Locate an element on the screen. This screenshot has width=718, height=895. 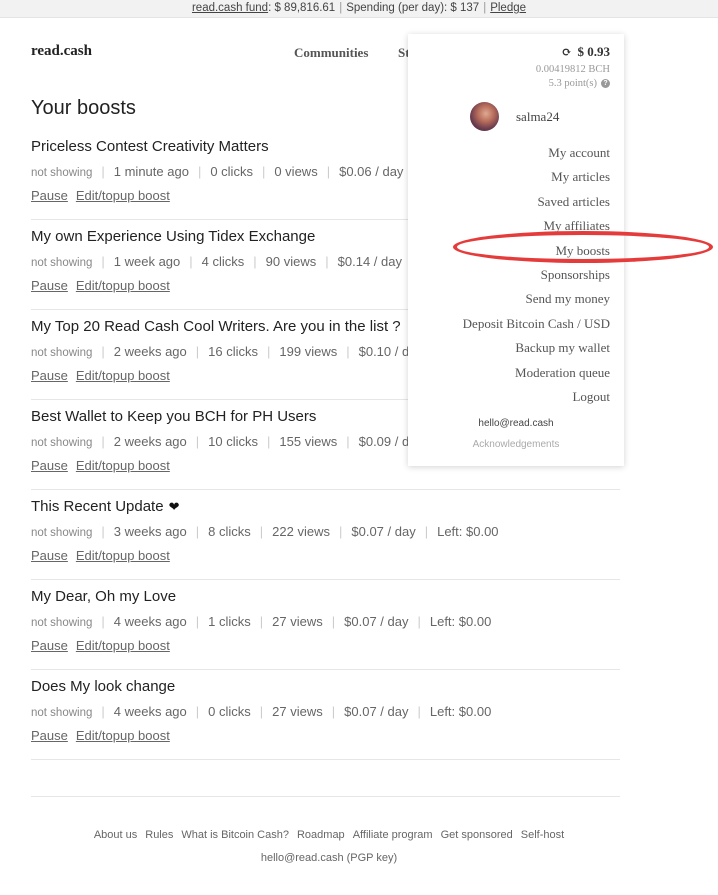
footer-email: hello@read.cash is located at coordinates (302, 858).